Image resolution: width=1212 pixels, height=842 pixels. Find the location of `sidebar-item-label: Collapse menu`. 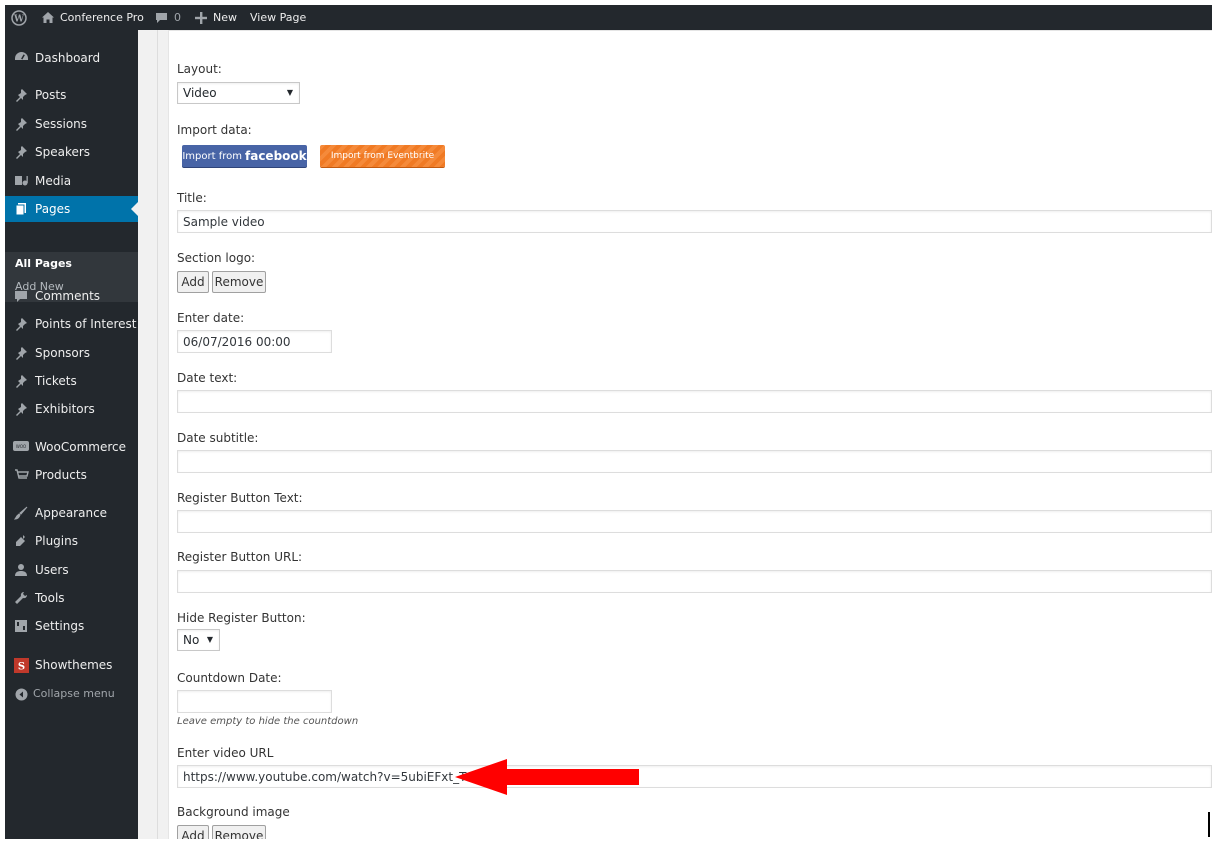

sidebar-item-label: Collapse menu is located at coordinates (74, 693).